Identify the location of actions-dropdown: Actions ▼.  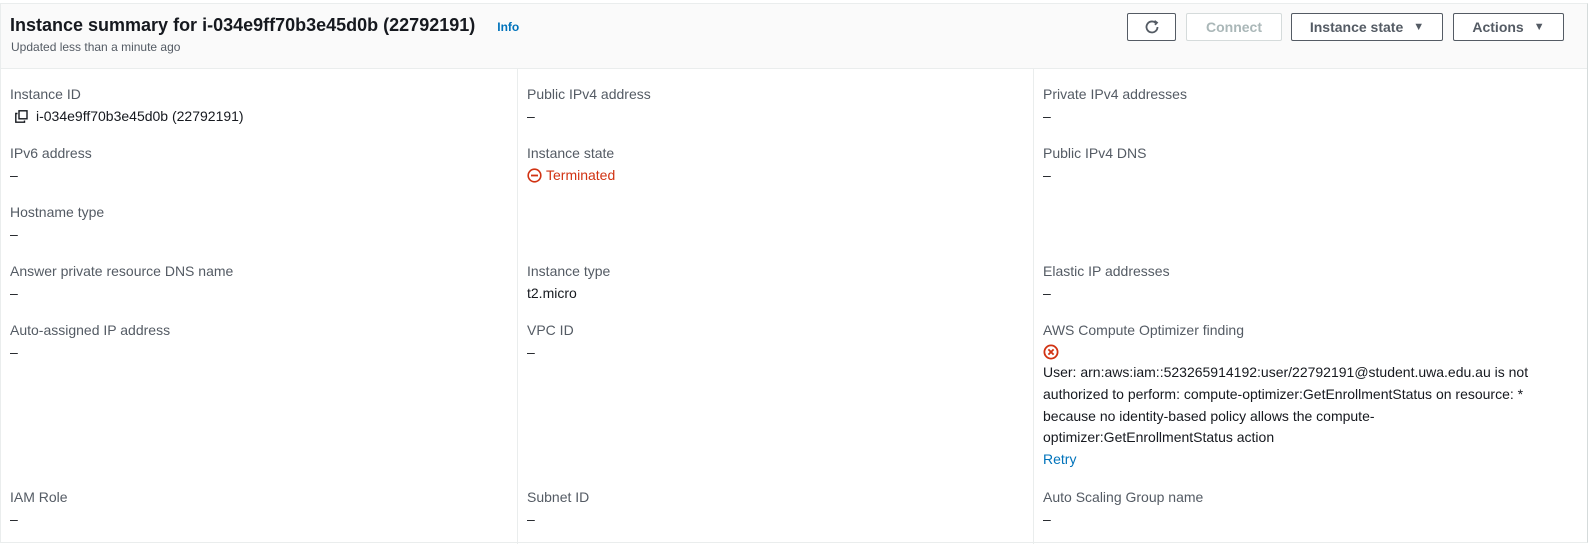
(1508, 27).